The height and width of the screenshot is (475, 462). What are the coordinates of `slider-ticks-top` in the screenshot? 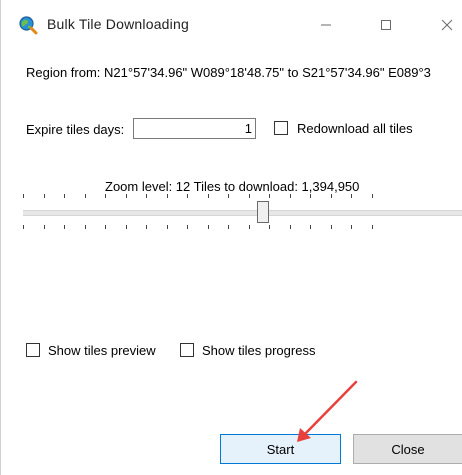 It's located at (242, 196).